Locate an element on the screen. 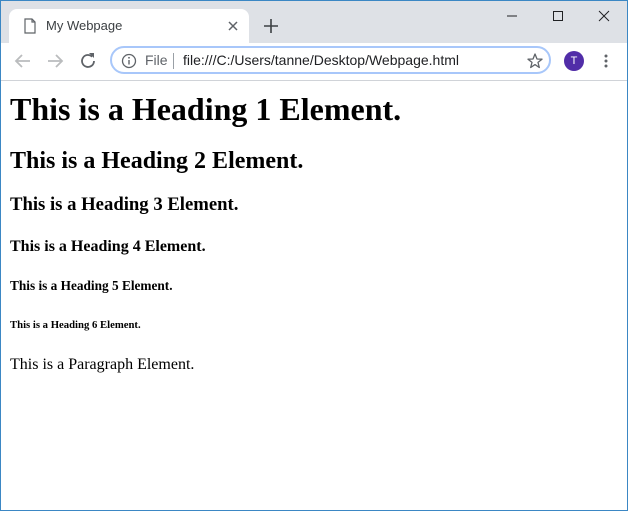 This screenshot has width=628, height=511. reload-icon is located at coordinates (88, 61).